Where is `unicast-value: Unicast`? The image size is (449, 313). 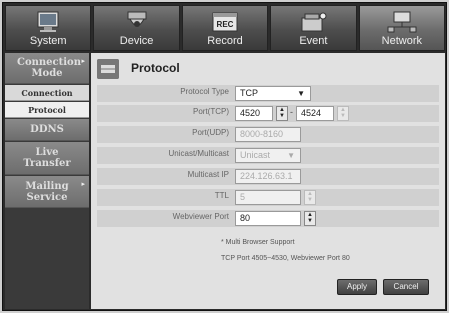
unicast-value: Unicast is located at coordinates (255, 155).